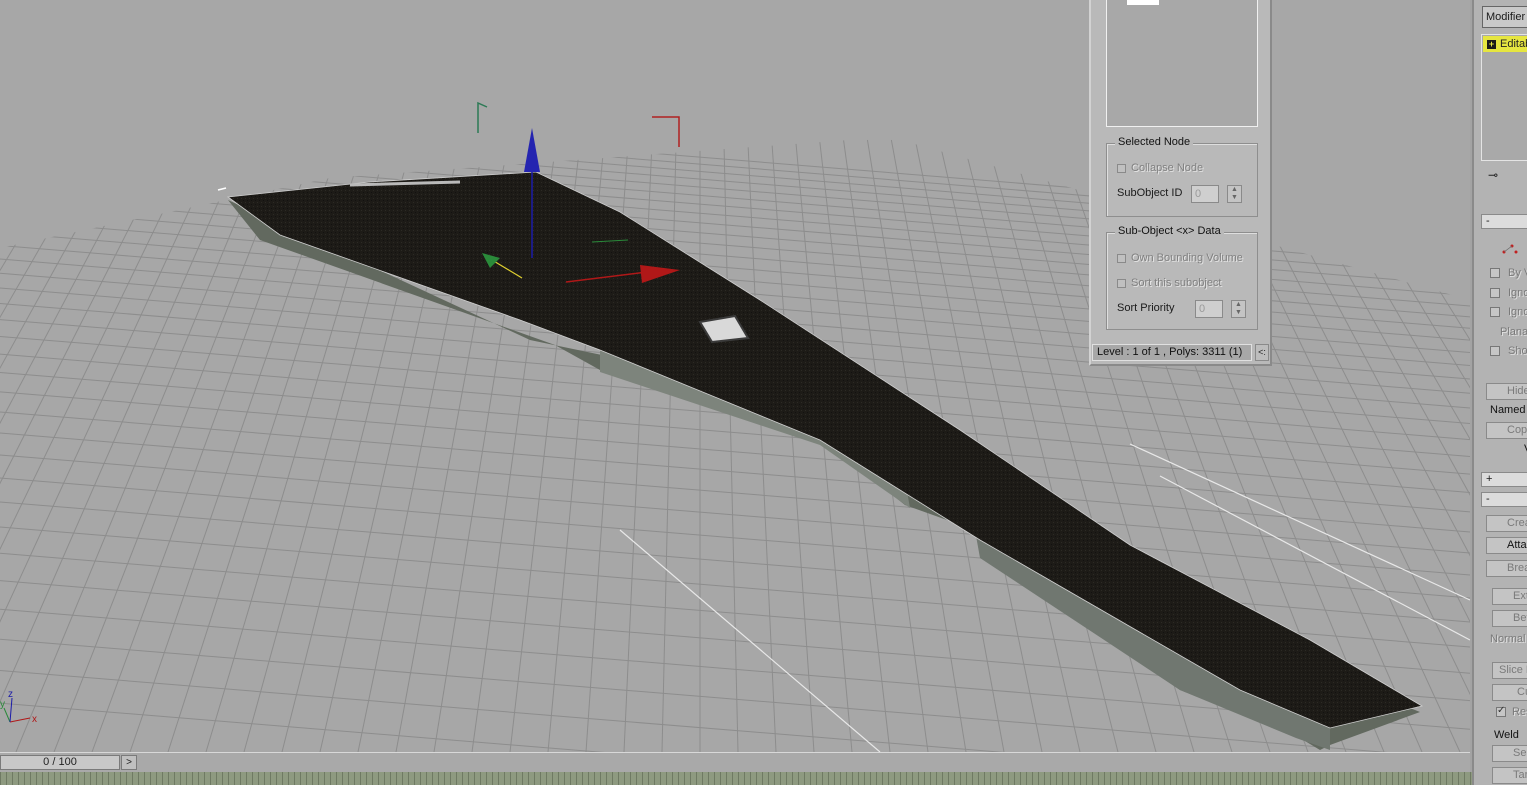  I want to click on stack-item-editable-poly: + Editable Poly, so click(1505, 44).